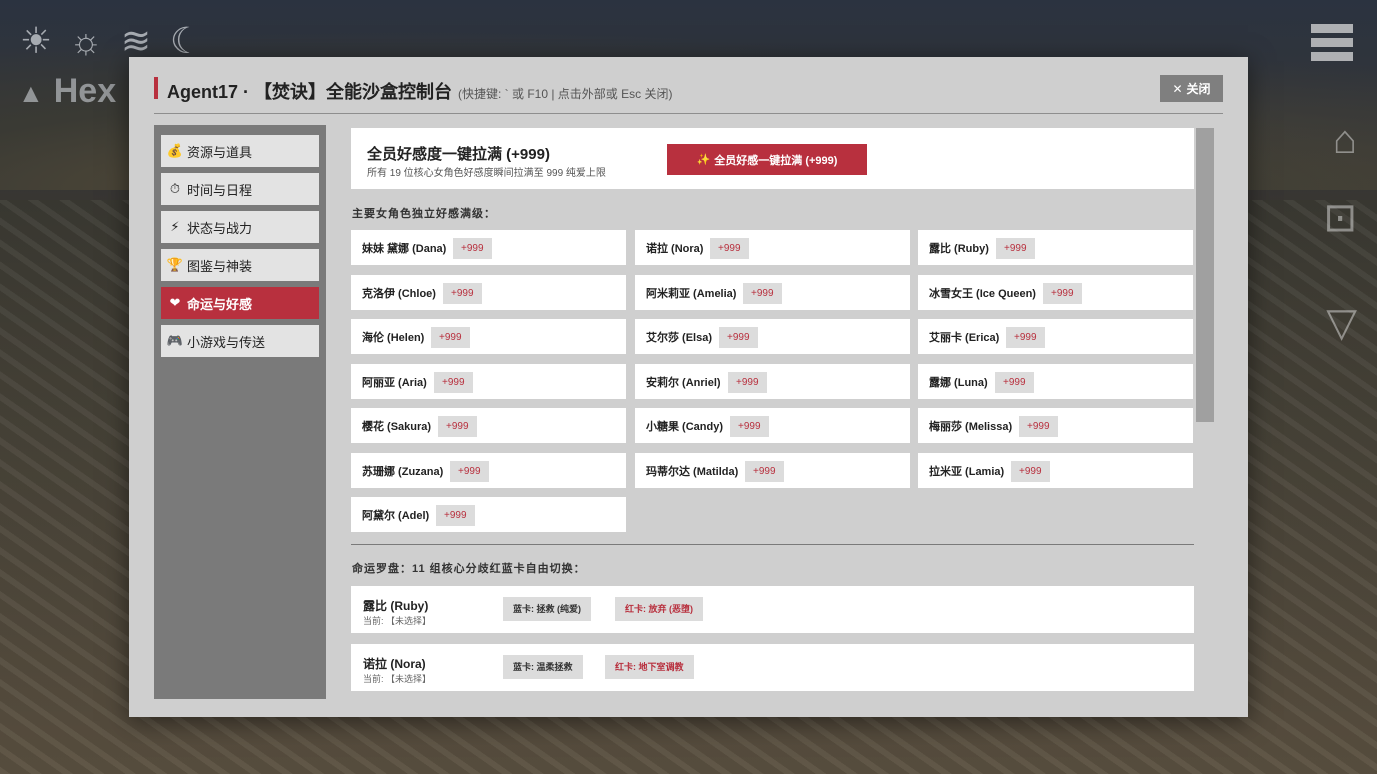 Image resolution: width=1377 pixels, height=774 pixels. Describe the element at coordinates (772, 544) in the screenshot. I see `section-divider` at that location.